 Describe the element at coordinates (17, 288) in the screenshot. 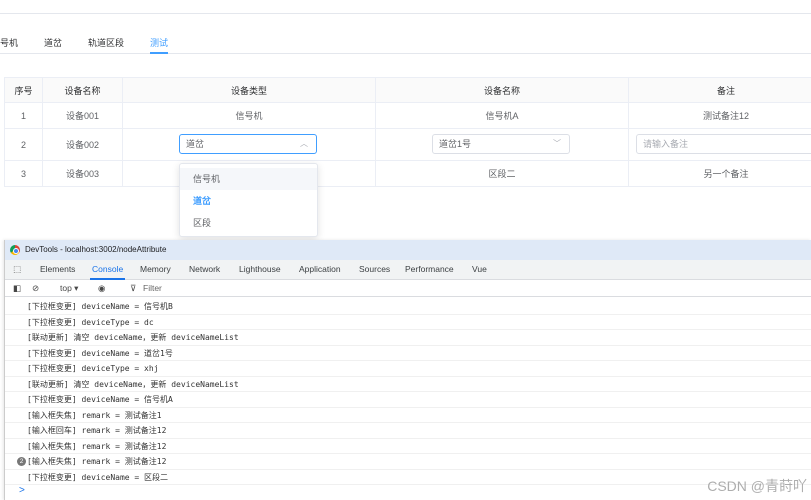

I see `sidebar-toggle-icon: ◧` at that location.